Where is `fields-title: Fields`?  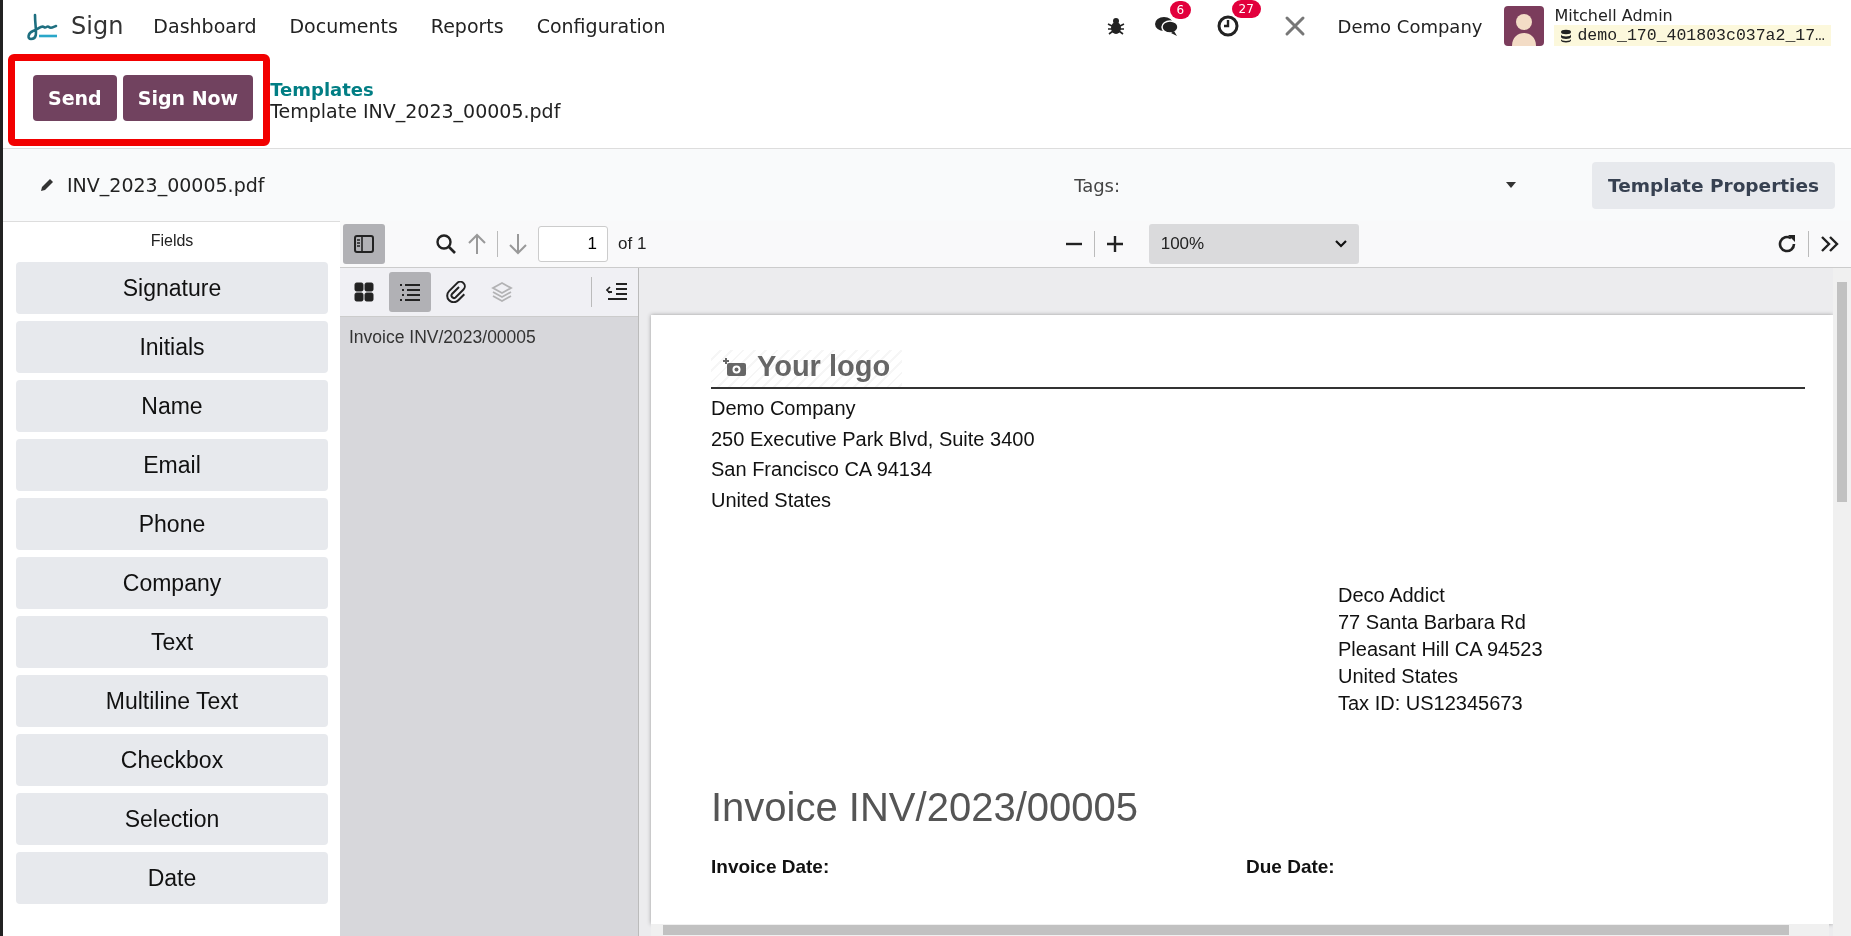
fields-title: Fields is located at coordinates (172, 241).